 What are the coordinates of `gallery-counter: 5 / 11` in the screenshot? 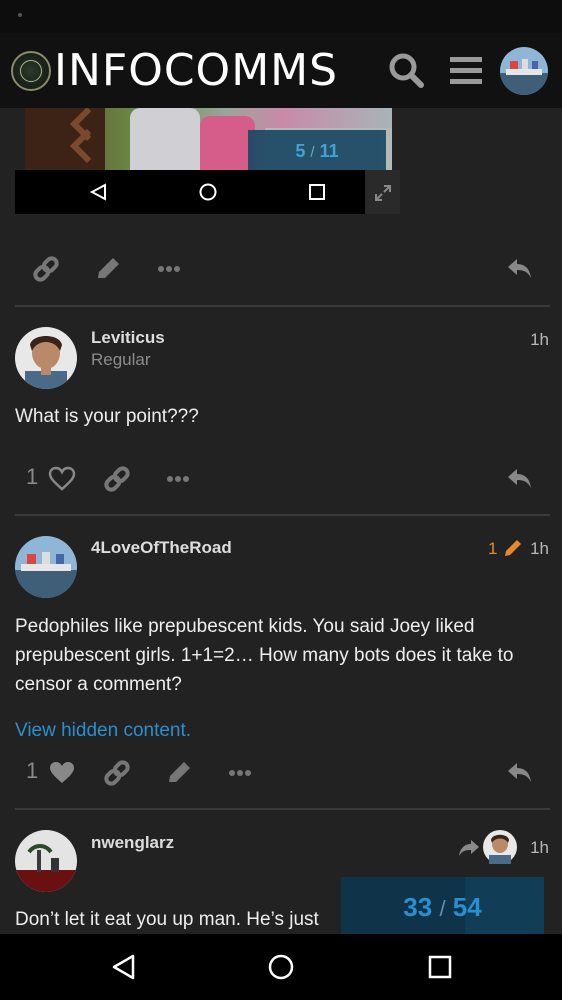 It's located at (317, 150).